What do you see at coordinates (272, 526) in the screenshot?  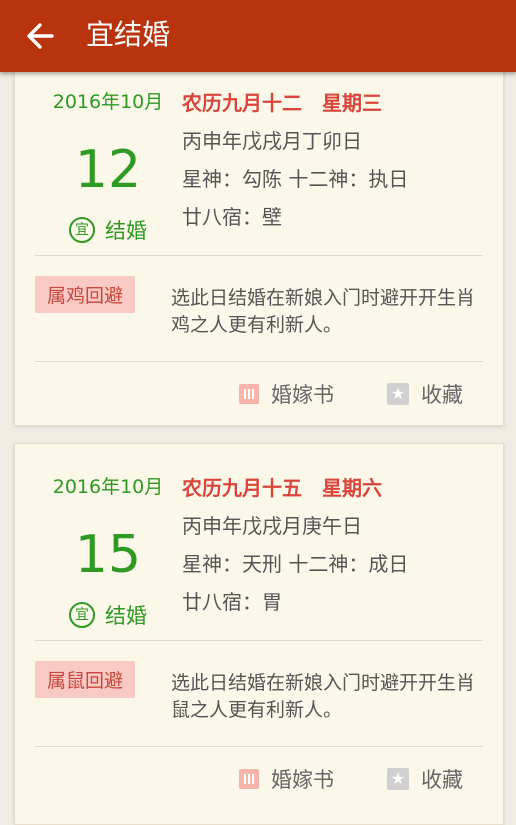 I see `ganzhi-date: 丙申年戊戌月庚午日` at bounding box center [272, 526].